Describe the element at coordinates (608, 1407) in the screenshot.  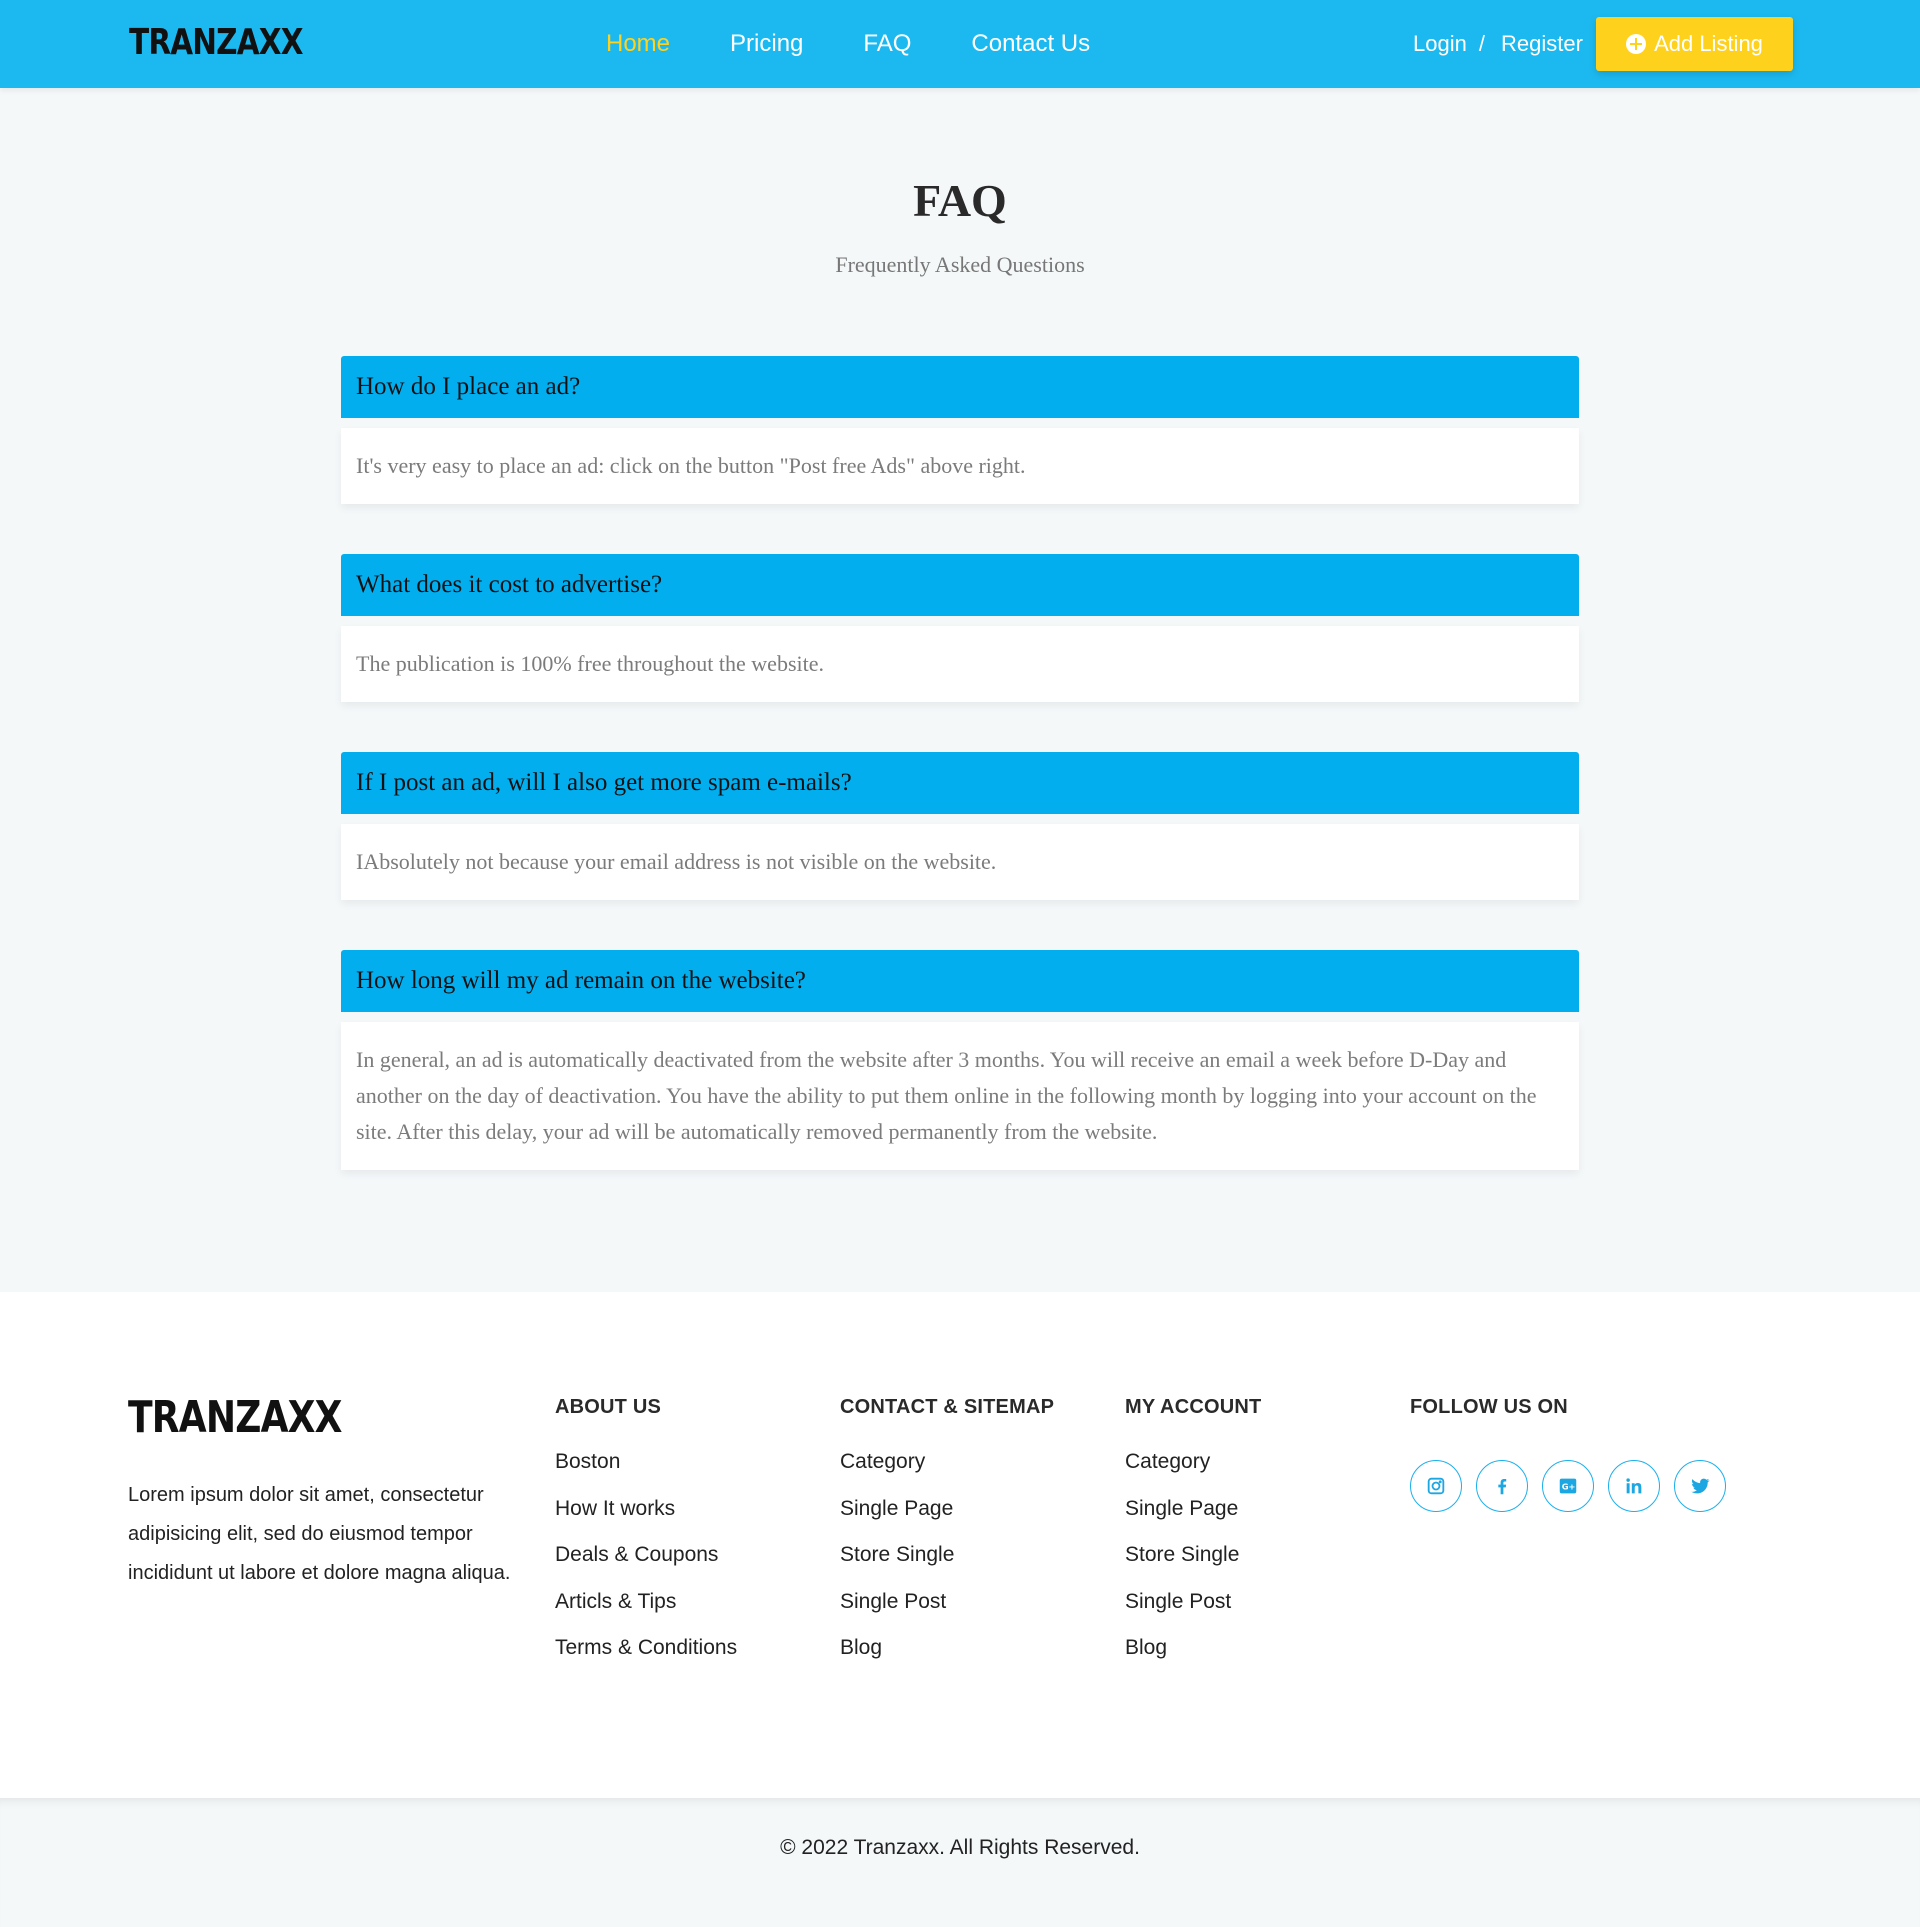
I see `footer-column-title: ABOUT US` at that location.